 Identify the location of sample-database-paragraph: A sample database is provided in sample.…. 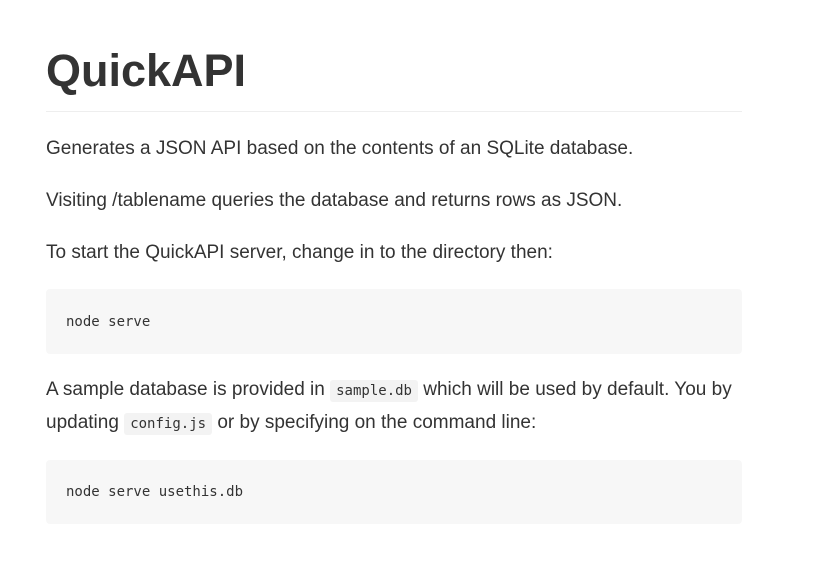
(394, 407).